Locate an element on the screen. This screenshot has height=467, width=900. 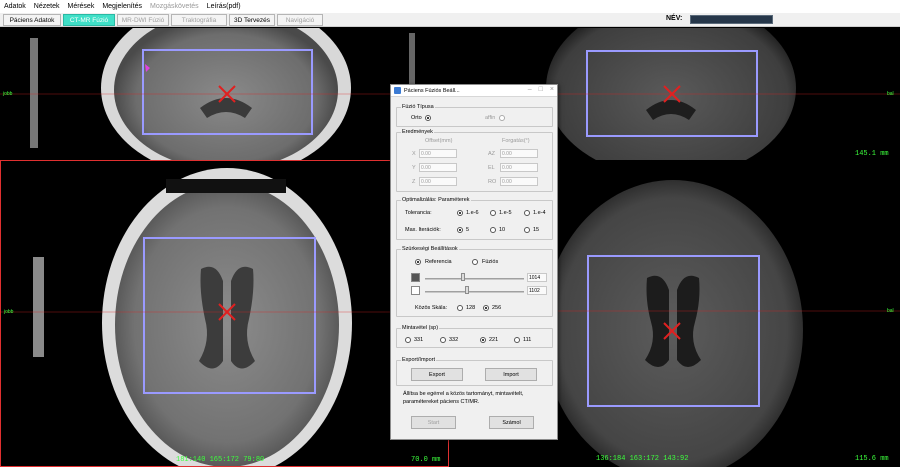
ct-main-coords: 181:140 165:172 79:80 is located at coordinates (220, 460).